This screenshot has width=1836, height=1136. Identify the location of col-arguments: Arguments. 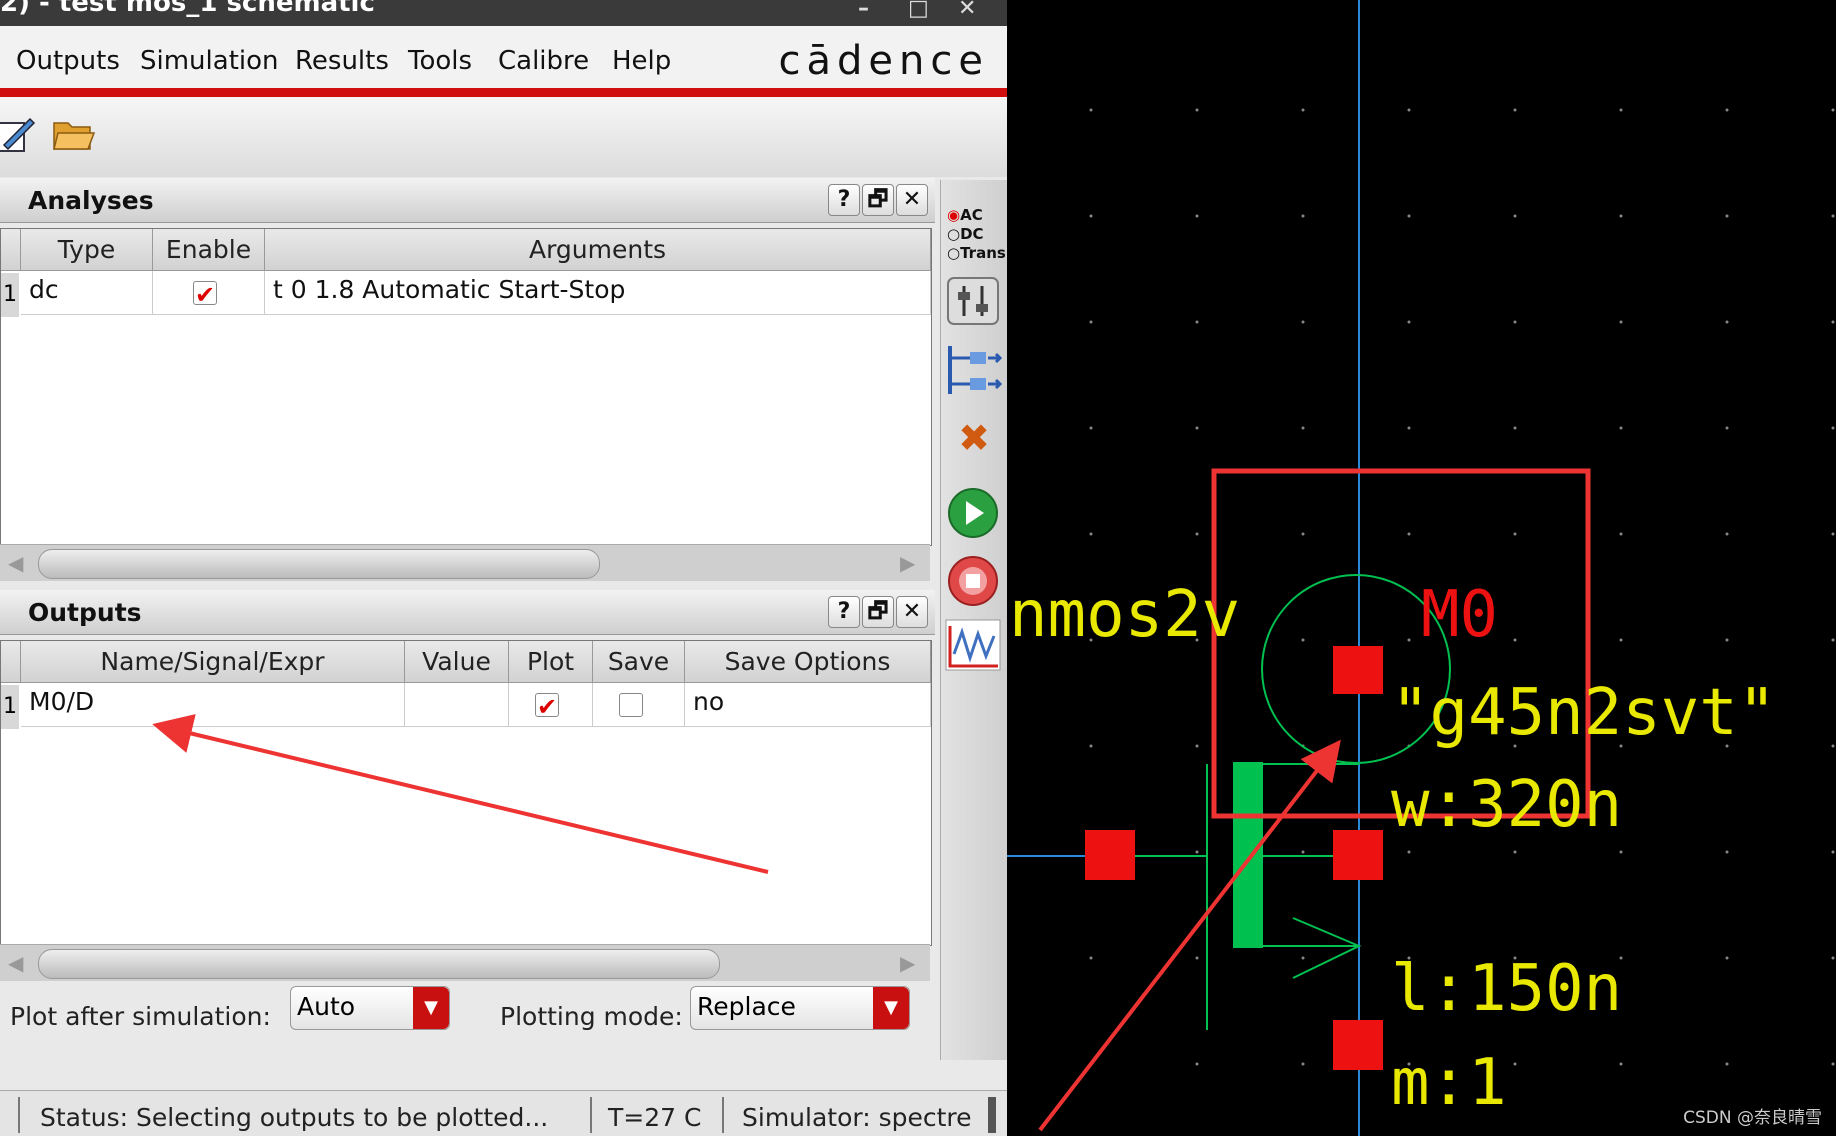
(598, 250).